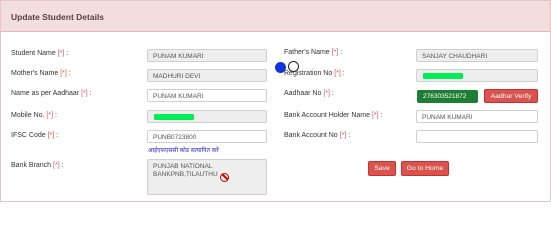 The width and height of the screenshot is (551, 240). I want to click on ifsc-label: IFSC Code [*] :, so click(35, 135).